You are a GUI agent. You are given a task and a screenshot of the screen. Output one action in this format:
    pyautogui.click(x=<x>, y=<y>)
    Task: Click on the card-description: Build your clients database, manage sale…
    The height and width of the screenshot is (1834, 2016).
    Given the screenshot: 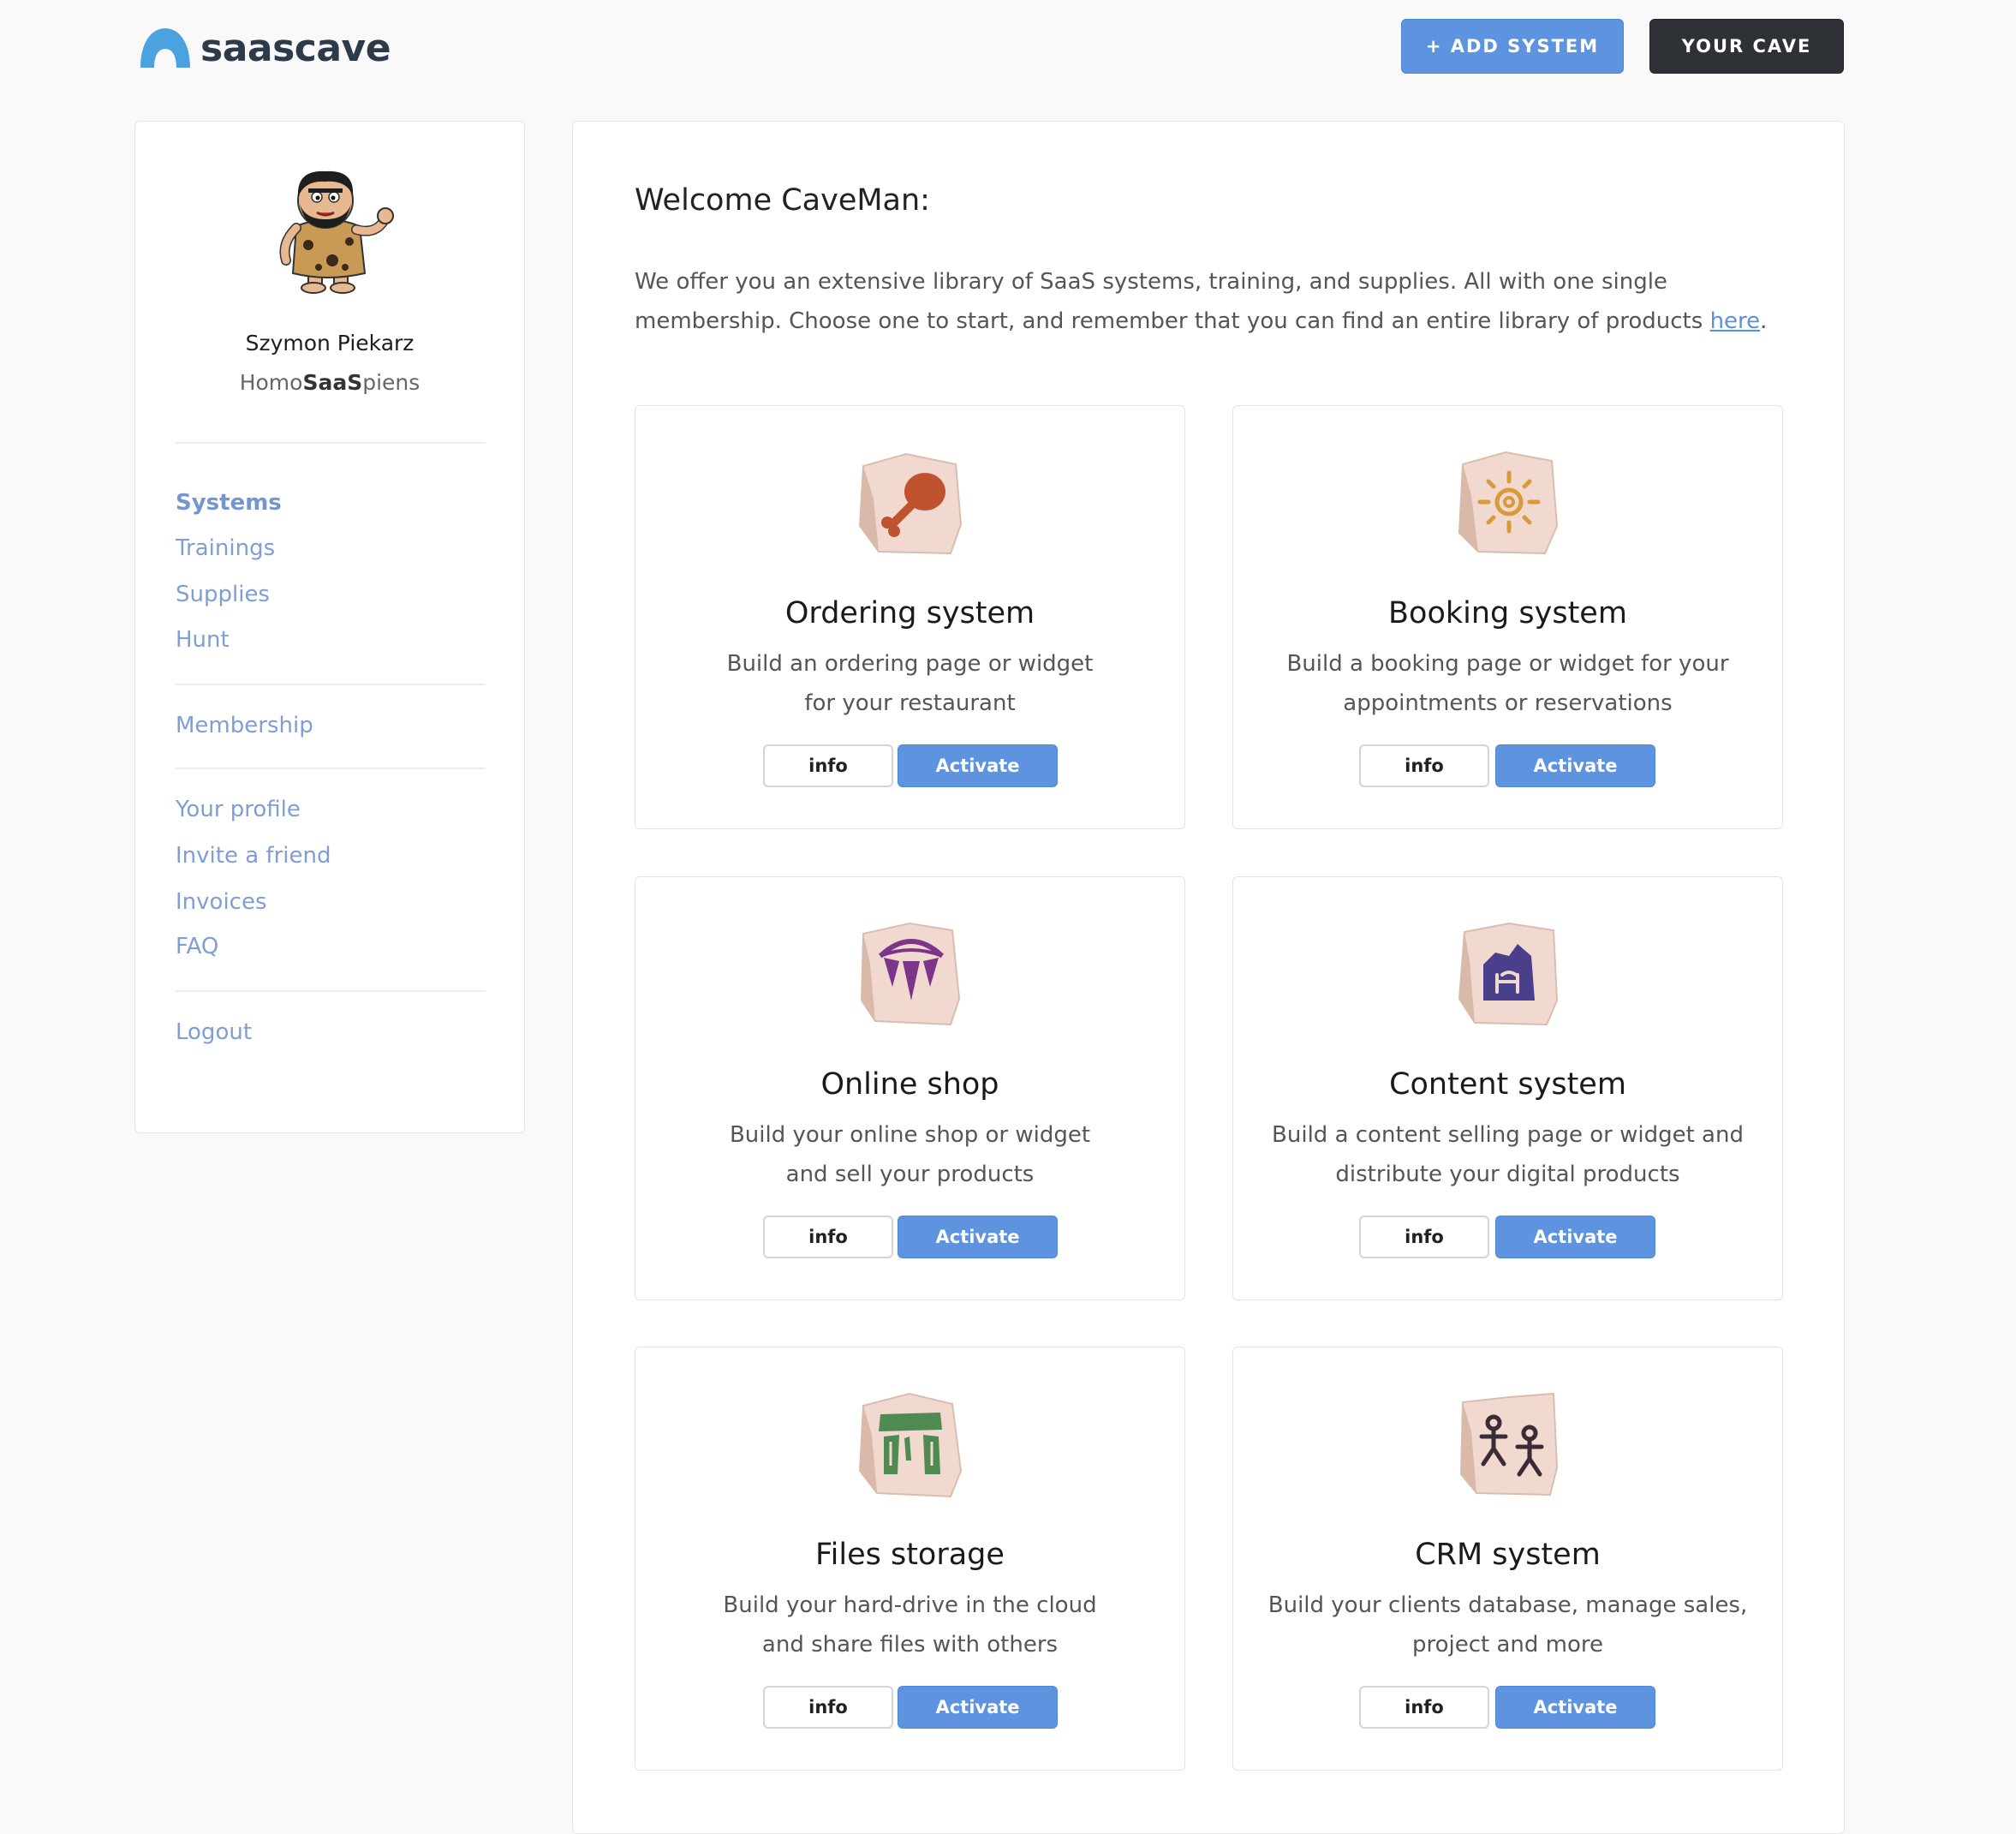 What is the action you would take?
    pyautogui.click(x=1507, y=1625)
    